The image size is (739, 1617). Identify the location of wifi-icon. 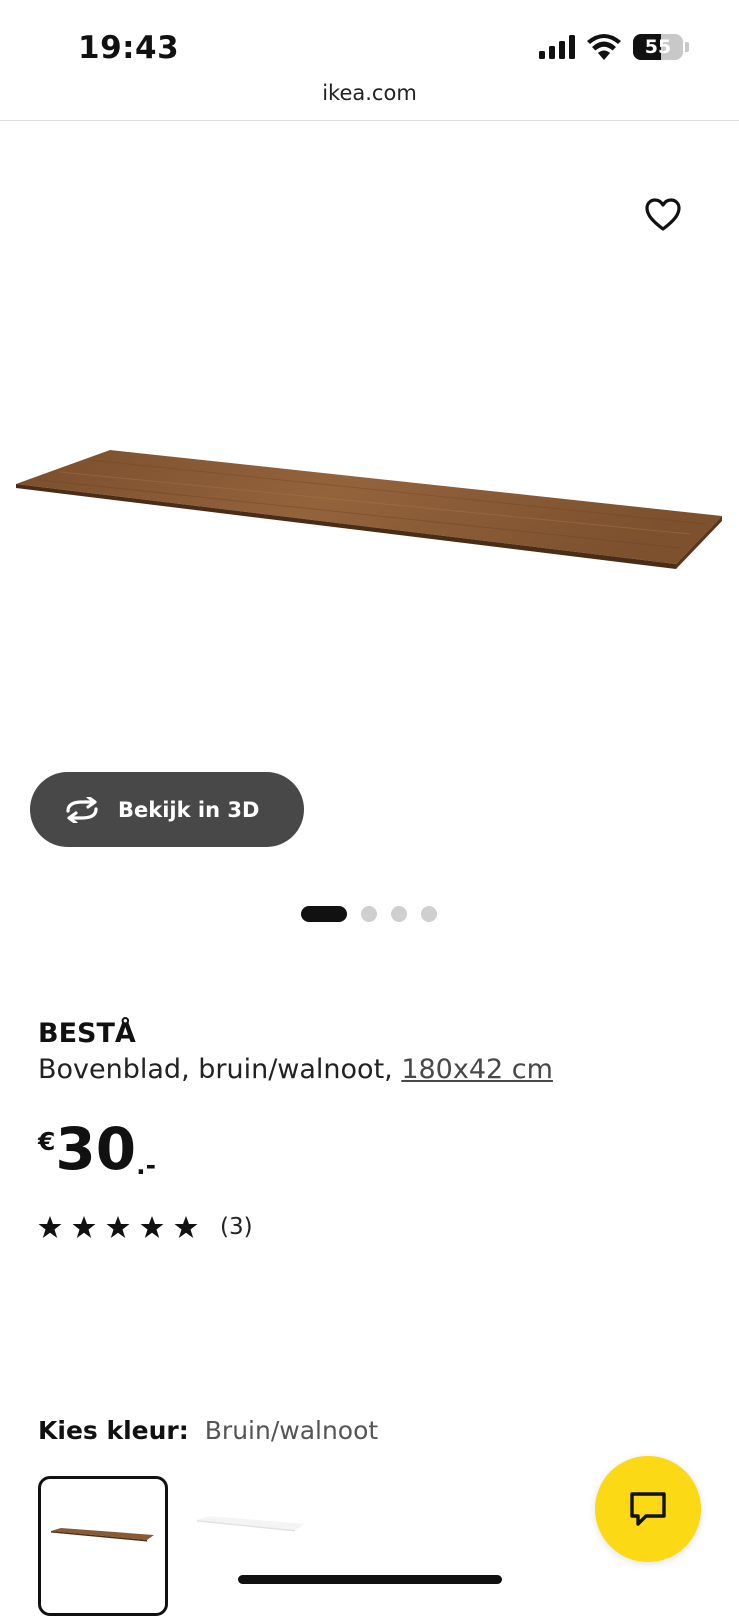
(604, 47).